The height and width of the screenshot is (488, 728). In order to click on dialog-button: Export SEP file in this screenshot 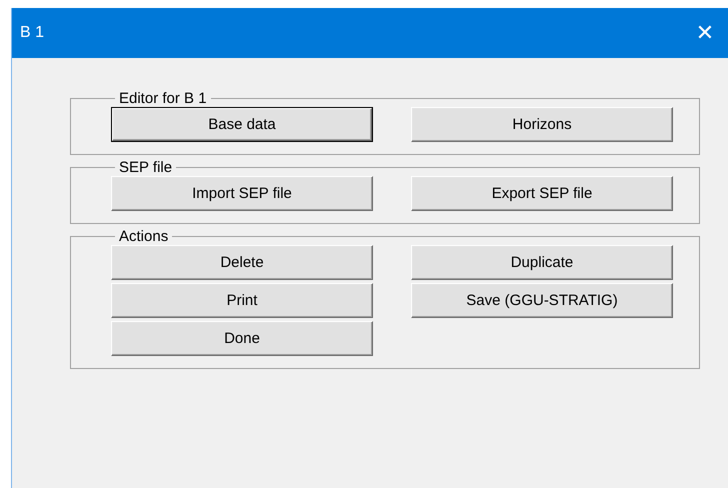, I will do `click(542, 193)`.